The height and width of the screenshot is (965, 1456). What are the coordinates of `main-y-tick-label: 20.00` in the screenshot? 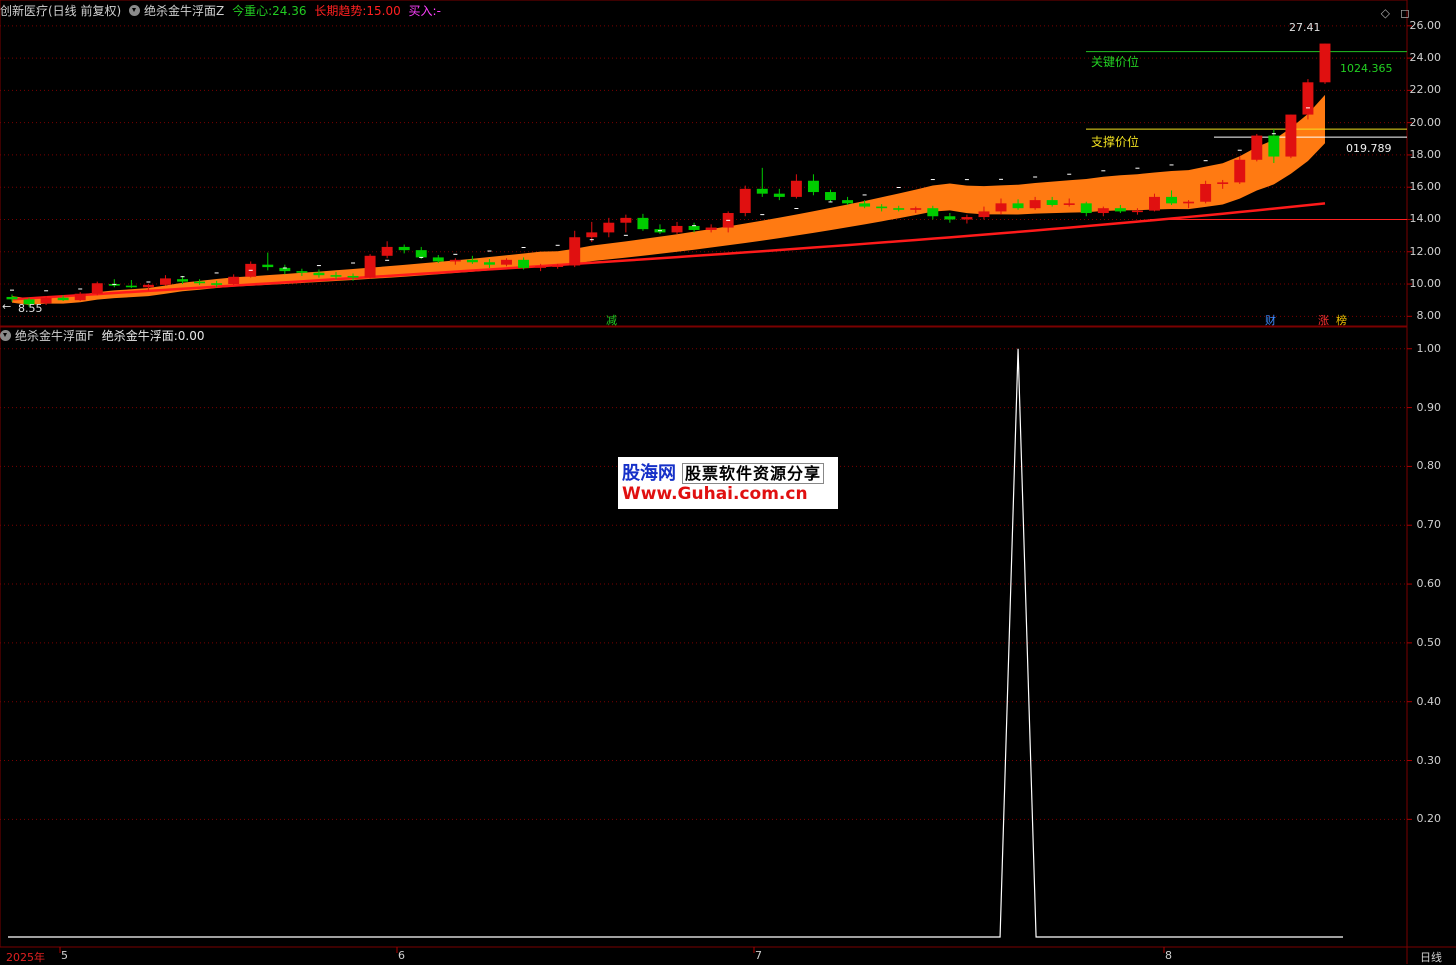 It's located at (1425, 122).